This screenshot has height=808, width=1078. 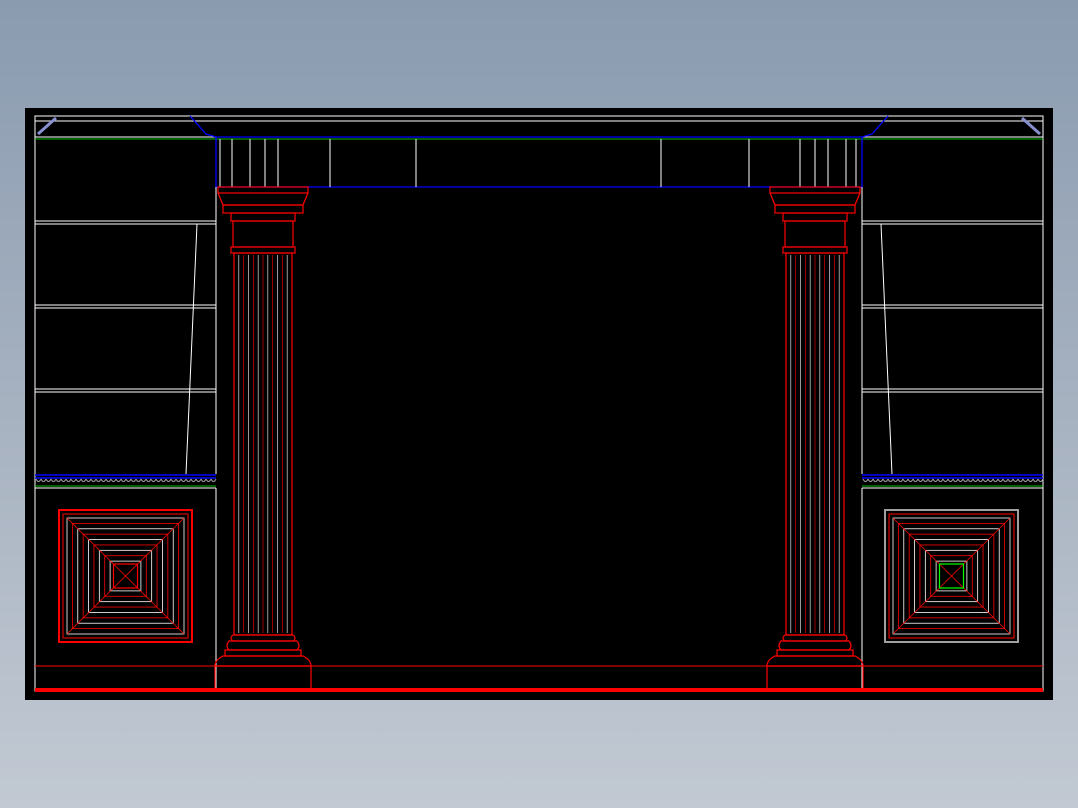 I want to click on corner-brackets, so click(x=539, y=126).